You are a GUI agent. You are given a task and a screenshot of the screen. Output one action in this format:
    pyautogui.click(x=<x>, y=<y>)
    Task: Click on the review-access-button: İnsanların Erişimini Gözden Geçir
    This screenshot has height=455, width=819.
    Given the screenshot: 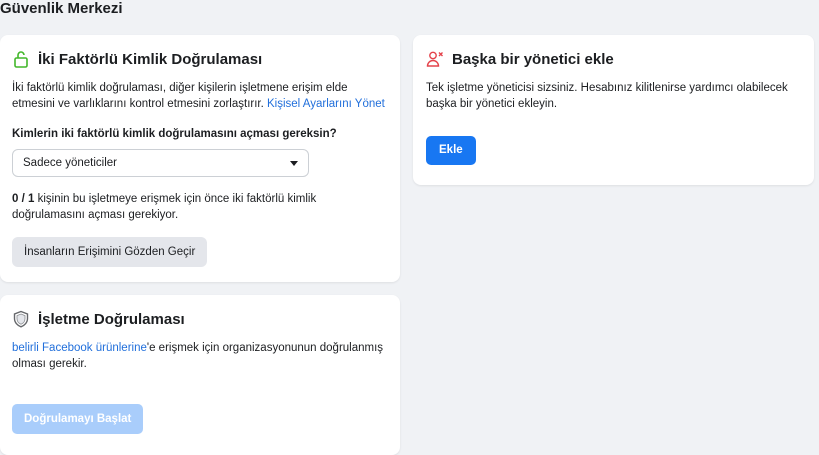 What is the action you would take?
    pyautogui.click(x=110, y=252)
    